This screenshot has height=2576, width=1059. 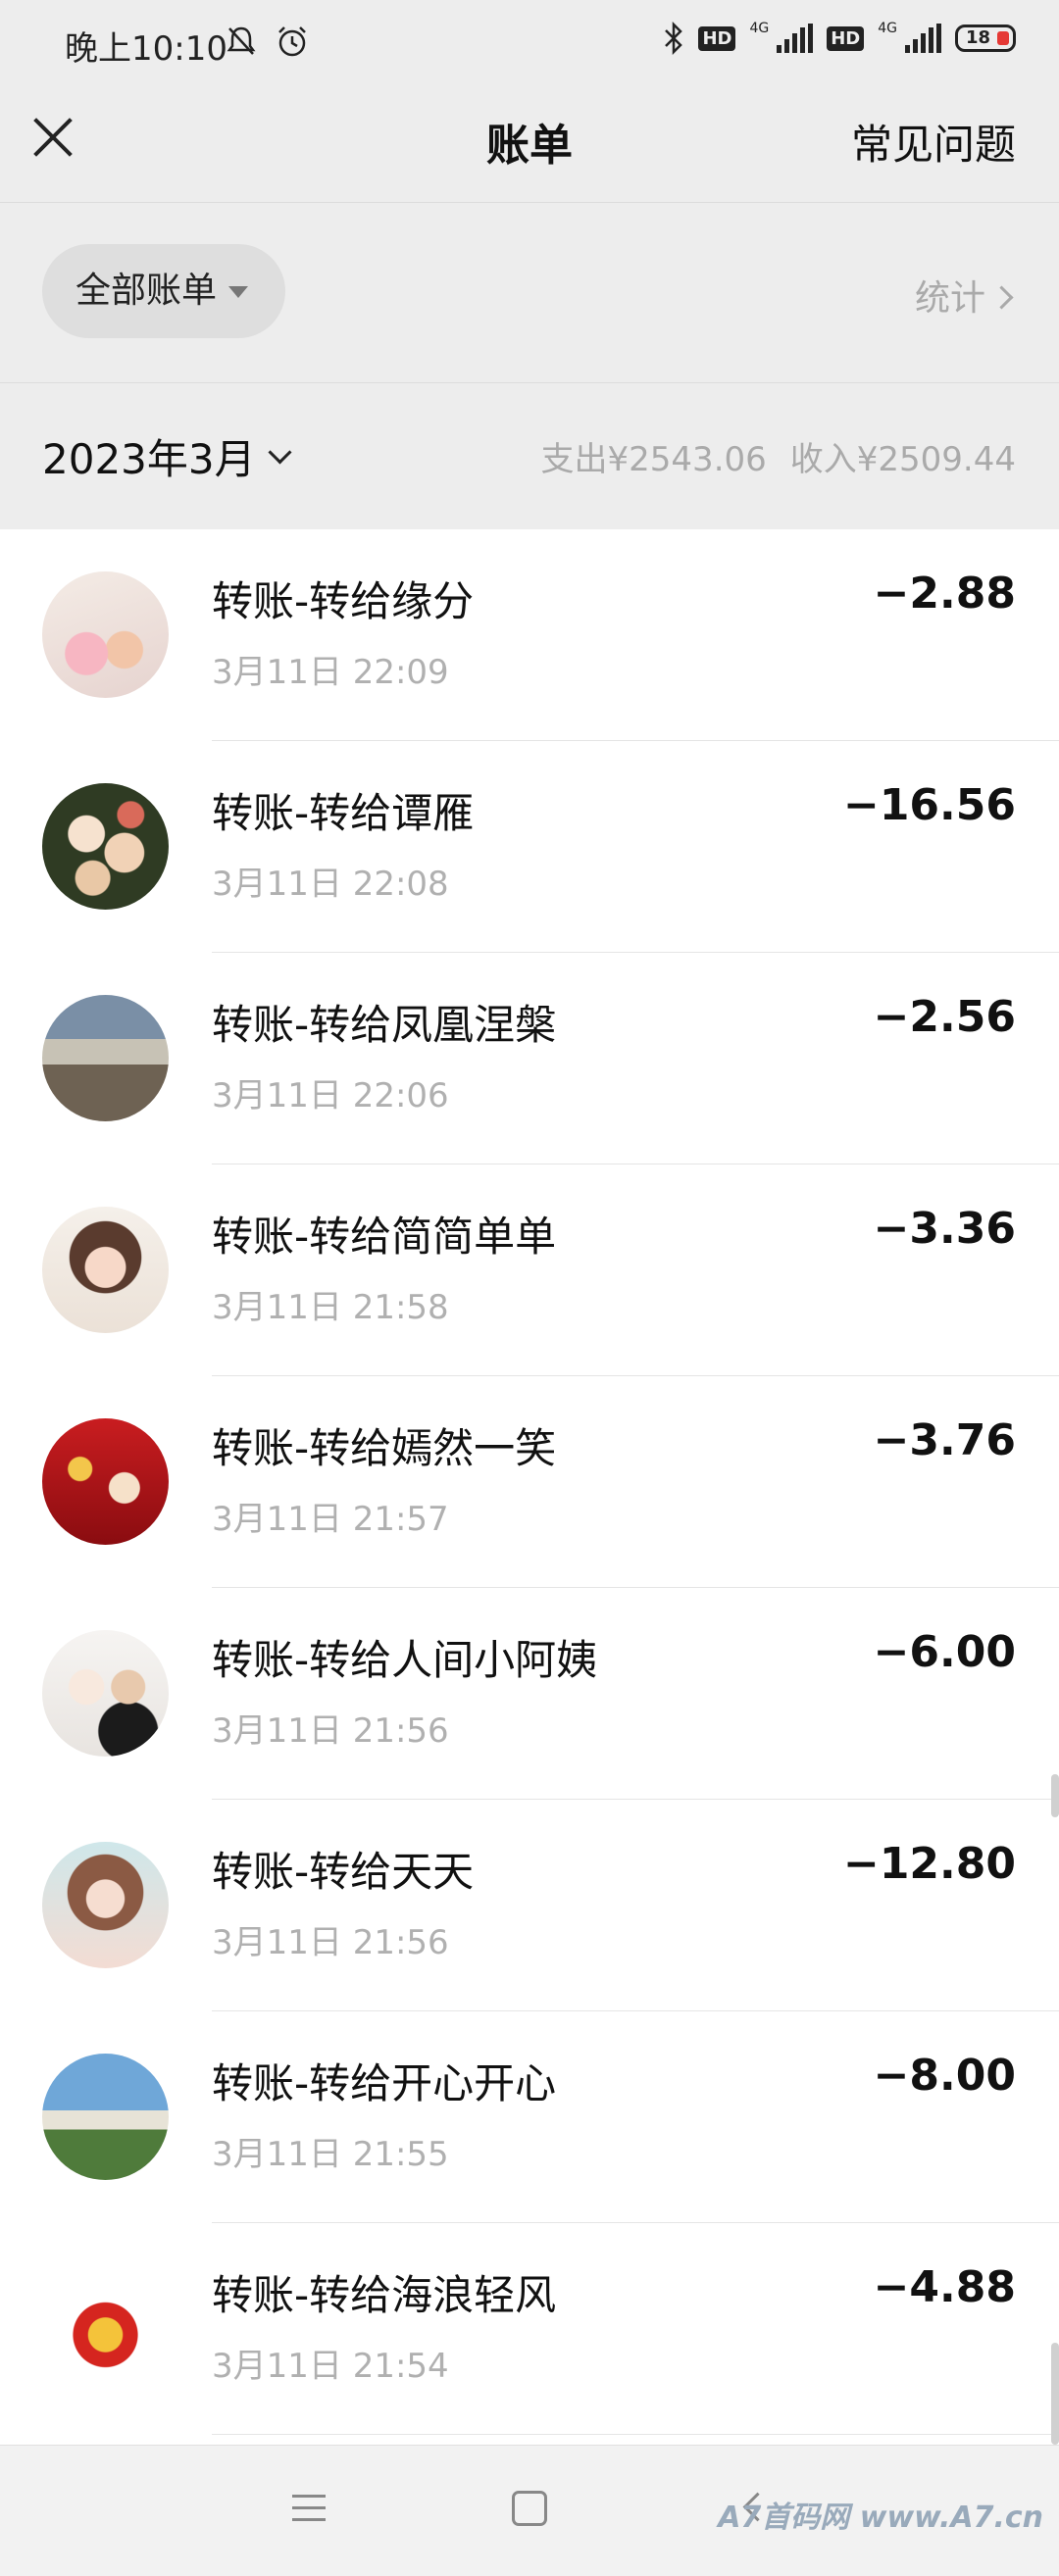 I want to click on transaction-title: 转账-转给人间小阿姨, so click(x=405, y=1660).